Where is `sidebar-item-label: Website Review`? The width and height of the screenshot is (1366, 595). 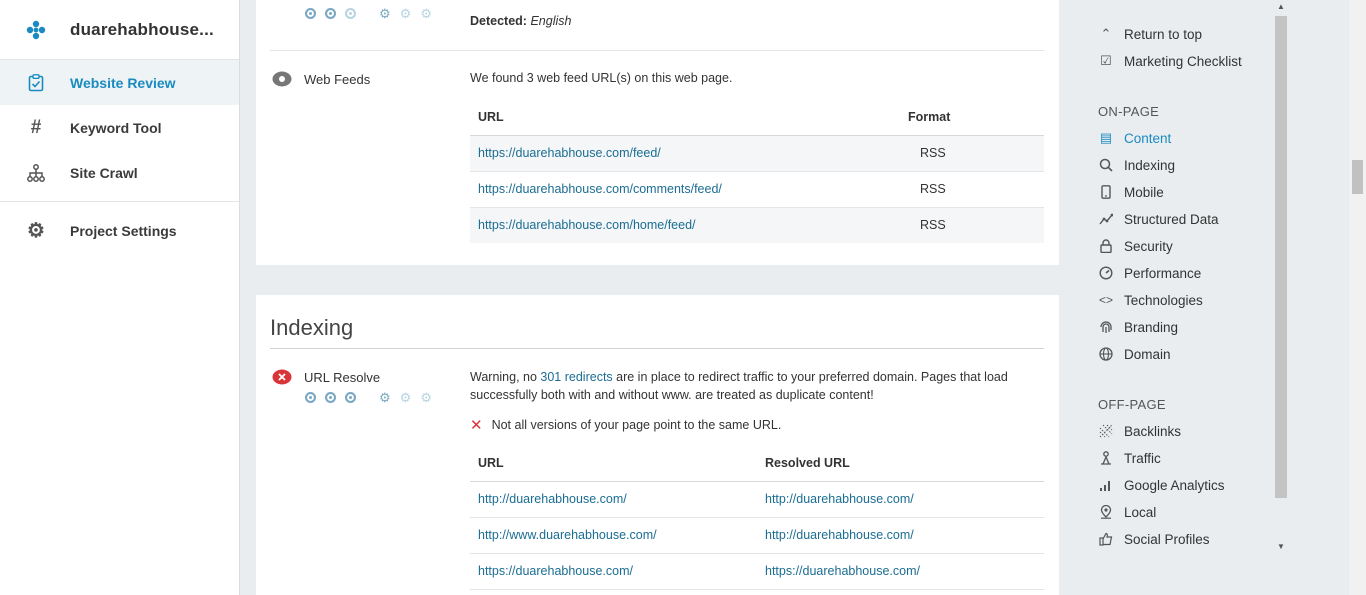
sidebar-item-label: Website Review is located at coordinates (123, 82).